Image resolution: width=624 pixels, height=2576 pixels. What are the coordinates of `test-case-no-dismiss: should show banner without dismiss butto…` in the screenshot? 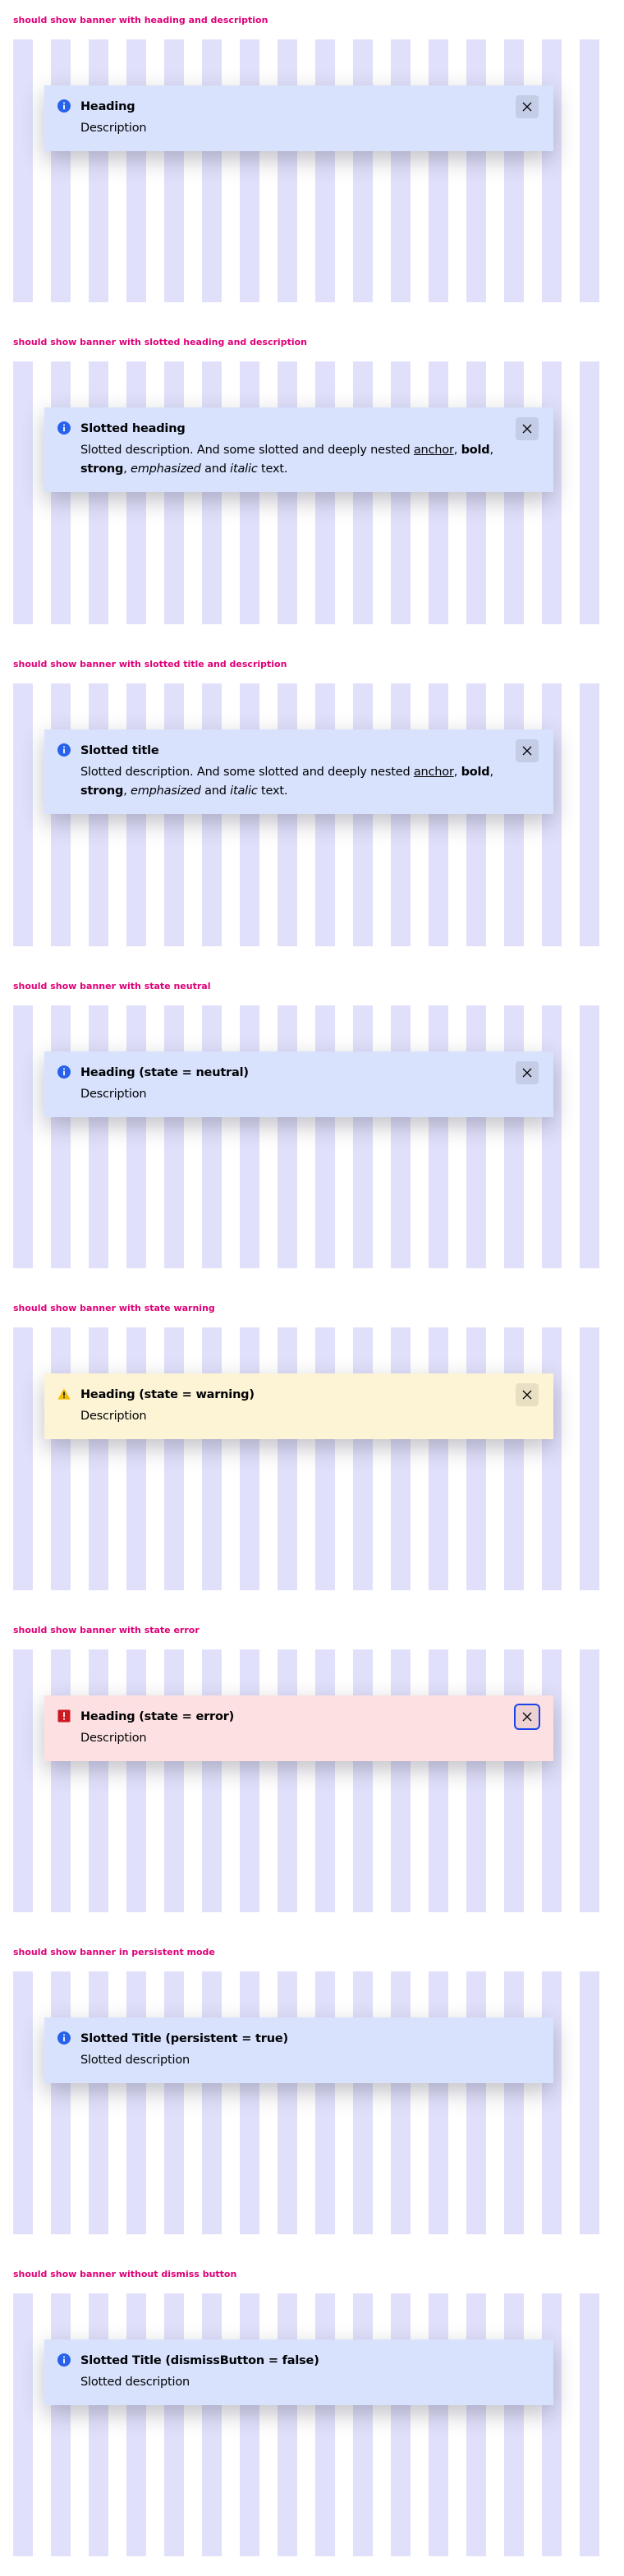 It's located at (312, 2415).